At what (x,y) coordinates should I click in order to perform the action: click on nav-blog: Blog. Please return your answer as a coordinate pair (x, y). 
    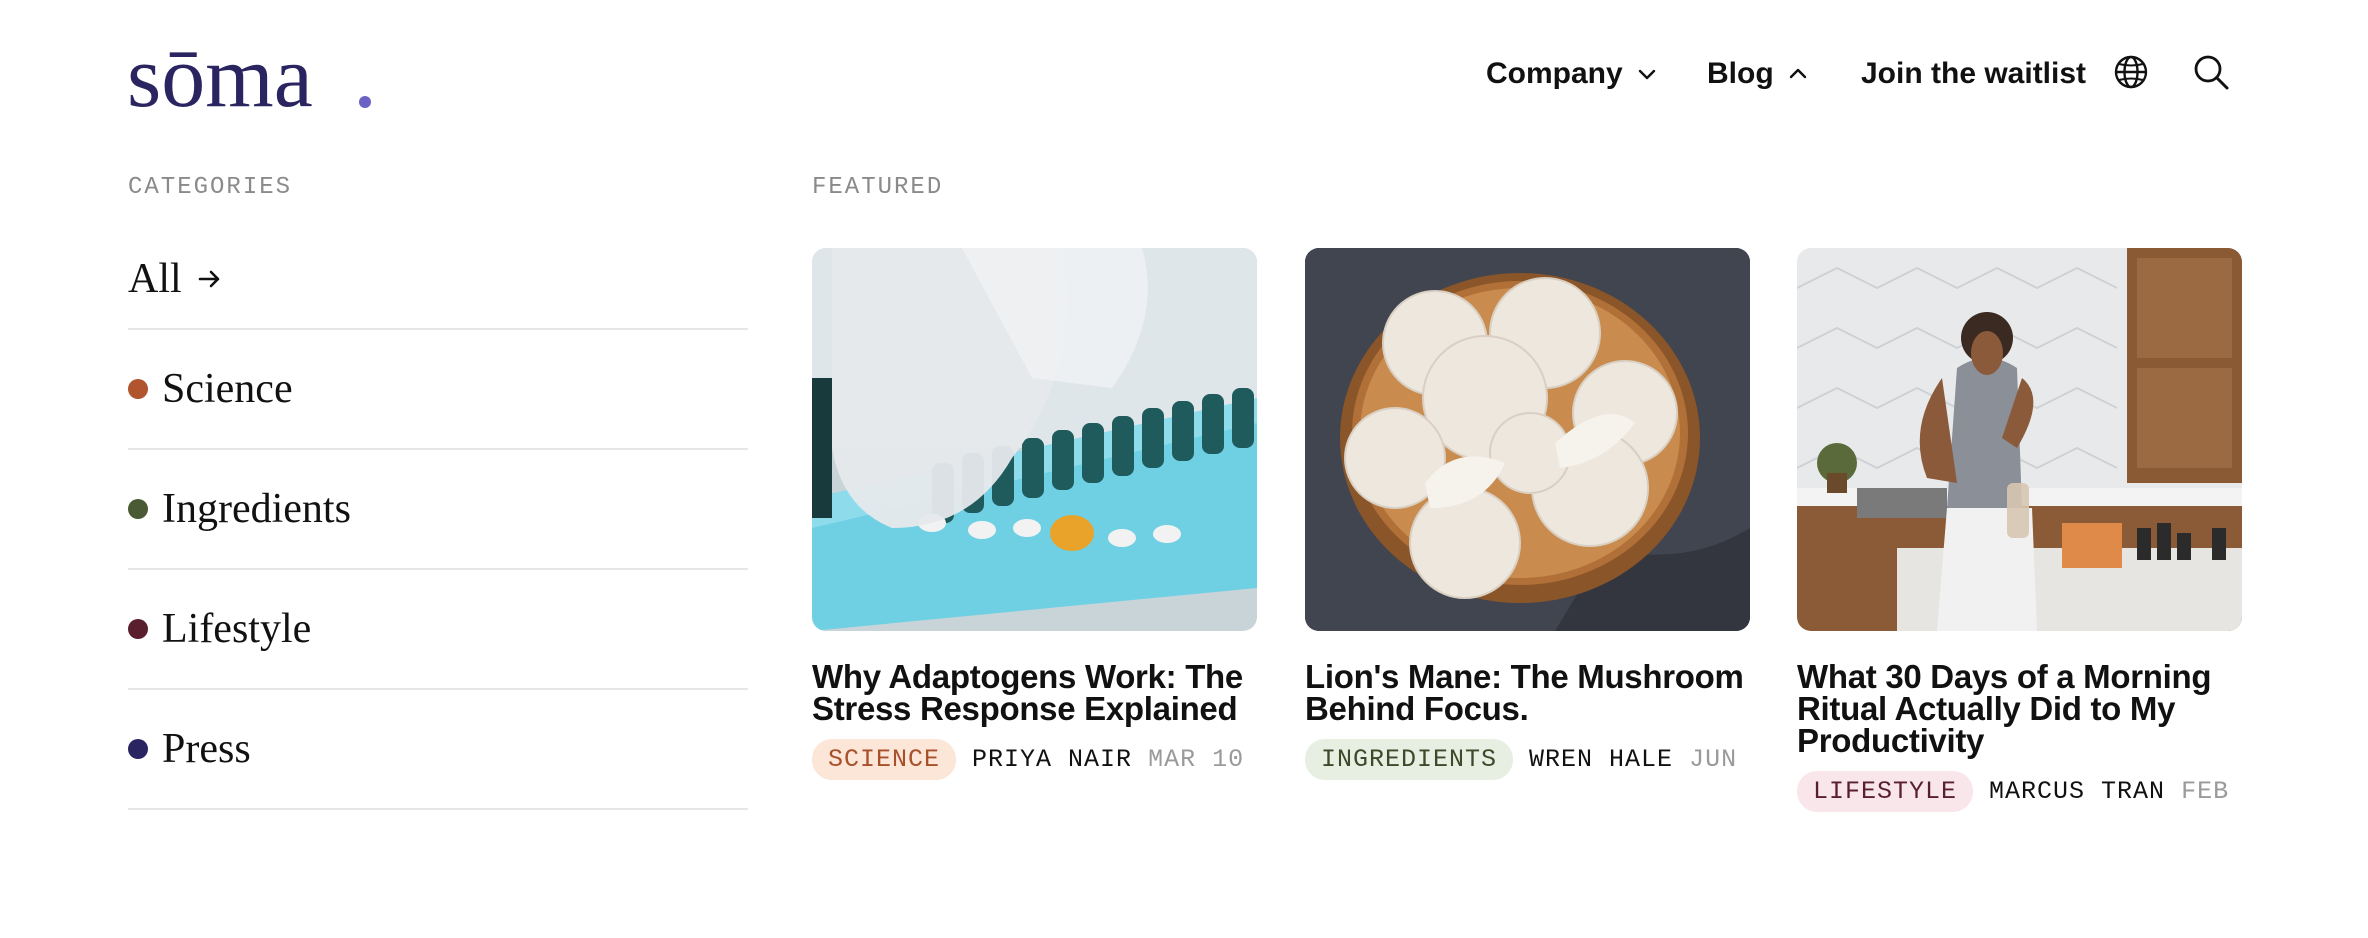
    Looking at the image, I should click on (1757, 74).